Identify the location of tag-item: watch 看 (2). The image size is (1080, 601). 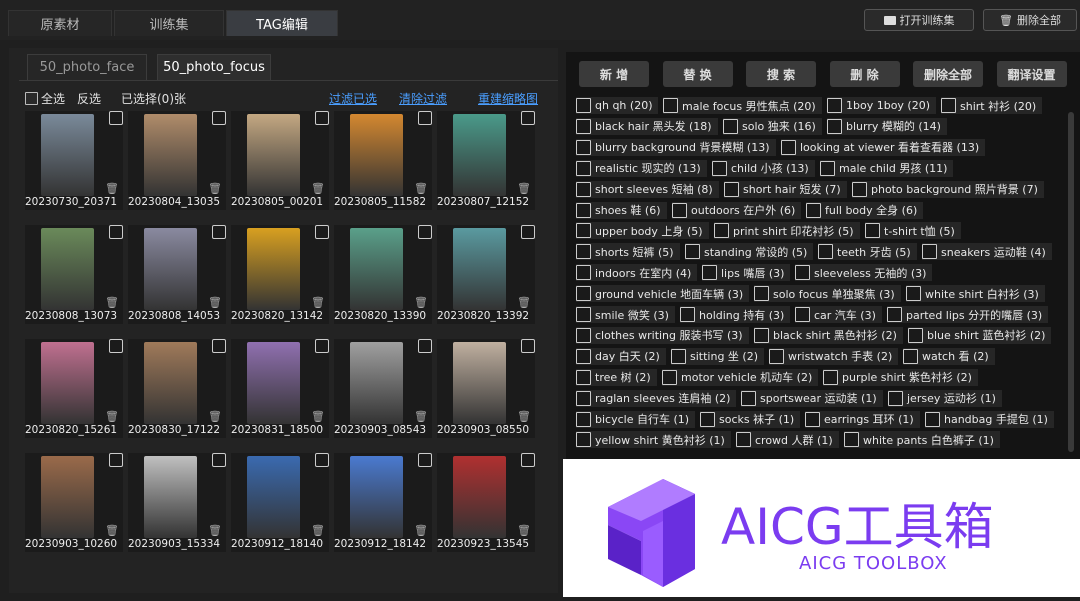
(949, 356).